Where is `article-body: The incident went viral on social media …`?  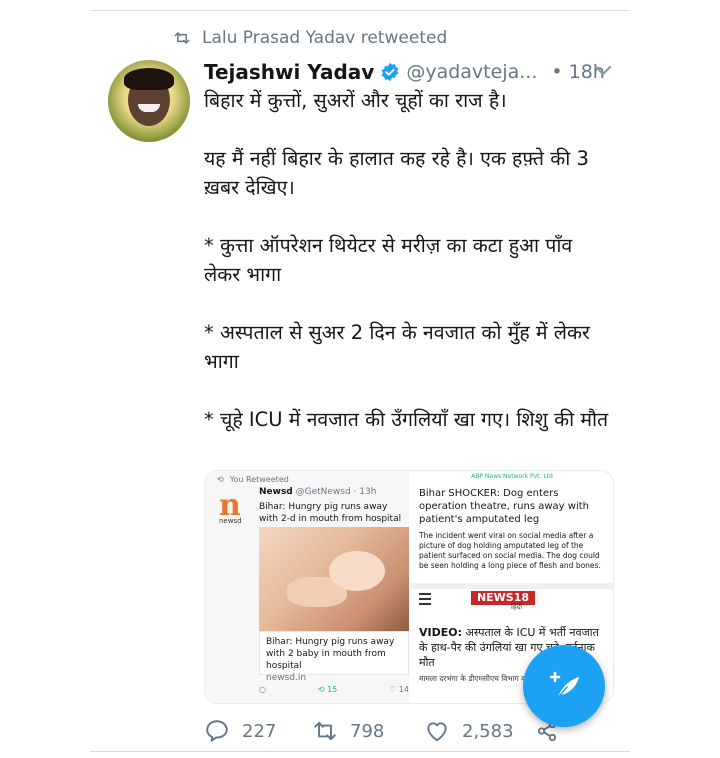 article-body: The incident went viral on social media … is located at coordinates (510, 550).